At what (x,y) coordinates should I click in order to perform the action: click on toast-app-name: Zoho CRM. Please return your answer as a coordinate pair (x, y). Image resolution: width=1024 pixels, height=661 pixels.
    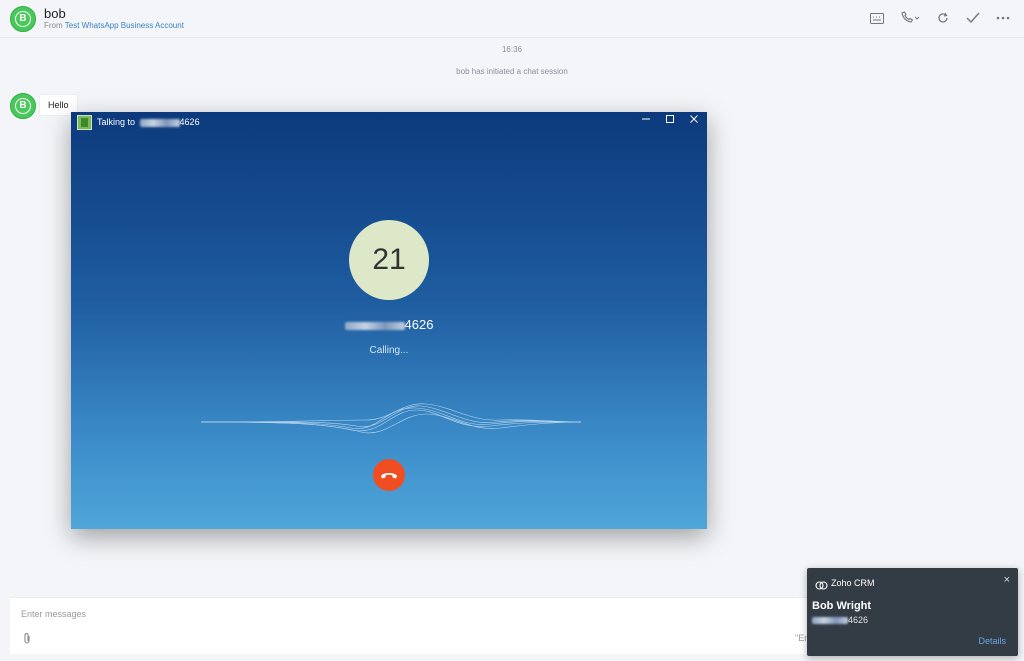
    Looking at the image, I should click on (853, 583).